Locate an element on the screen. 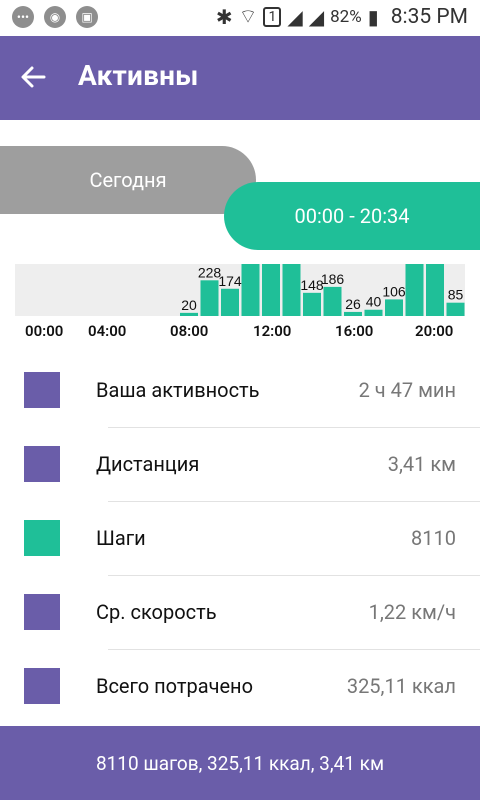  system-icons: ✱ ⌔ 1 ◢ ◢ 82% ▮ 8:35 PM is located at coordinates (342, 16).